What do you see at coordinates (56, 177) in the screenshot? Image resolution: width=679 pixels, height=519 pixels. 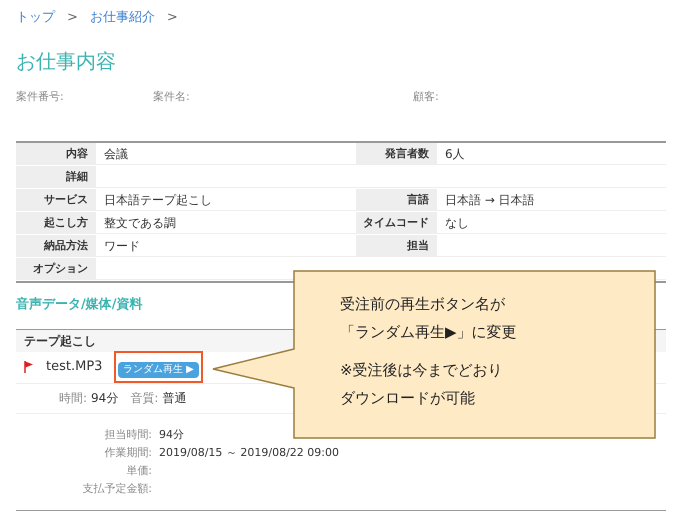 I see `detail-label: 詳細` at bounding box center [56, 177].